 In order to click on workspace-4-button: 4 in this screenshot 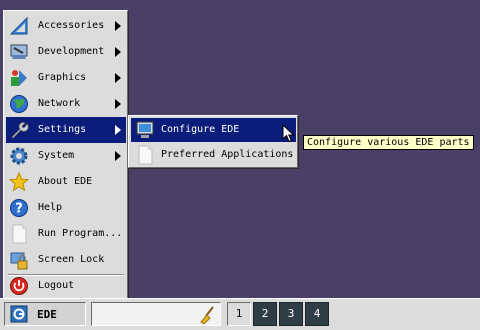, I will do `click(317, 314)`.